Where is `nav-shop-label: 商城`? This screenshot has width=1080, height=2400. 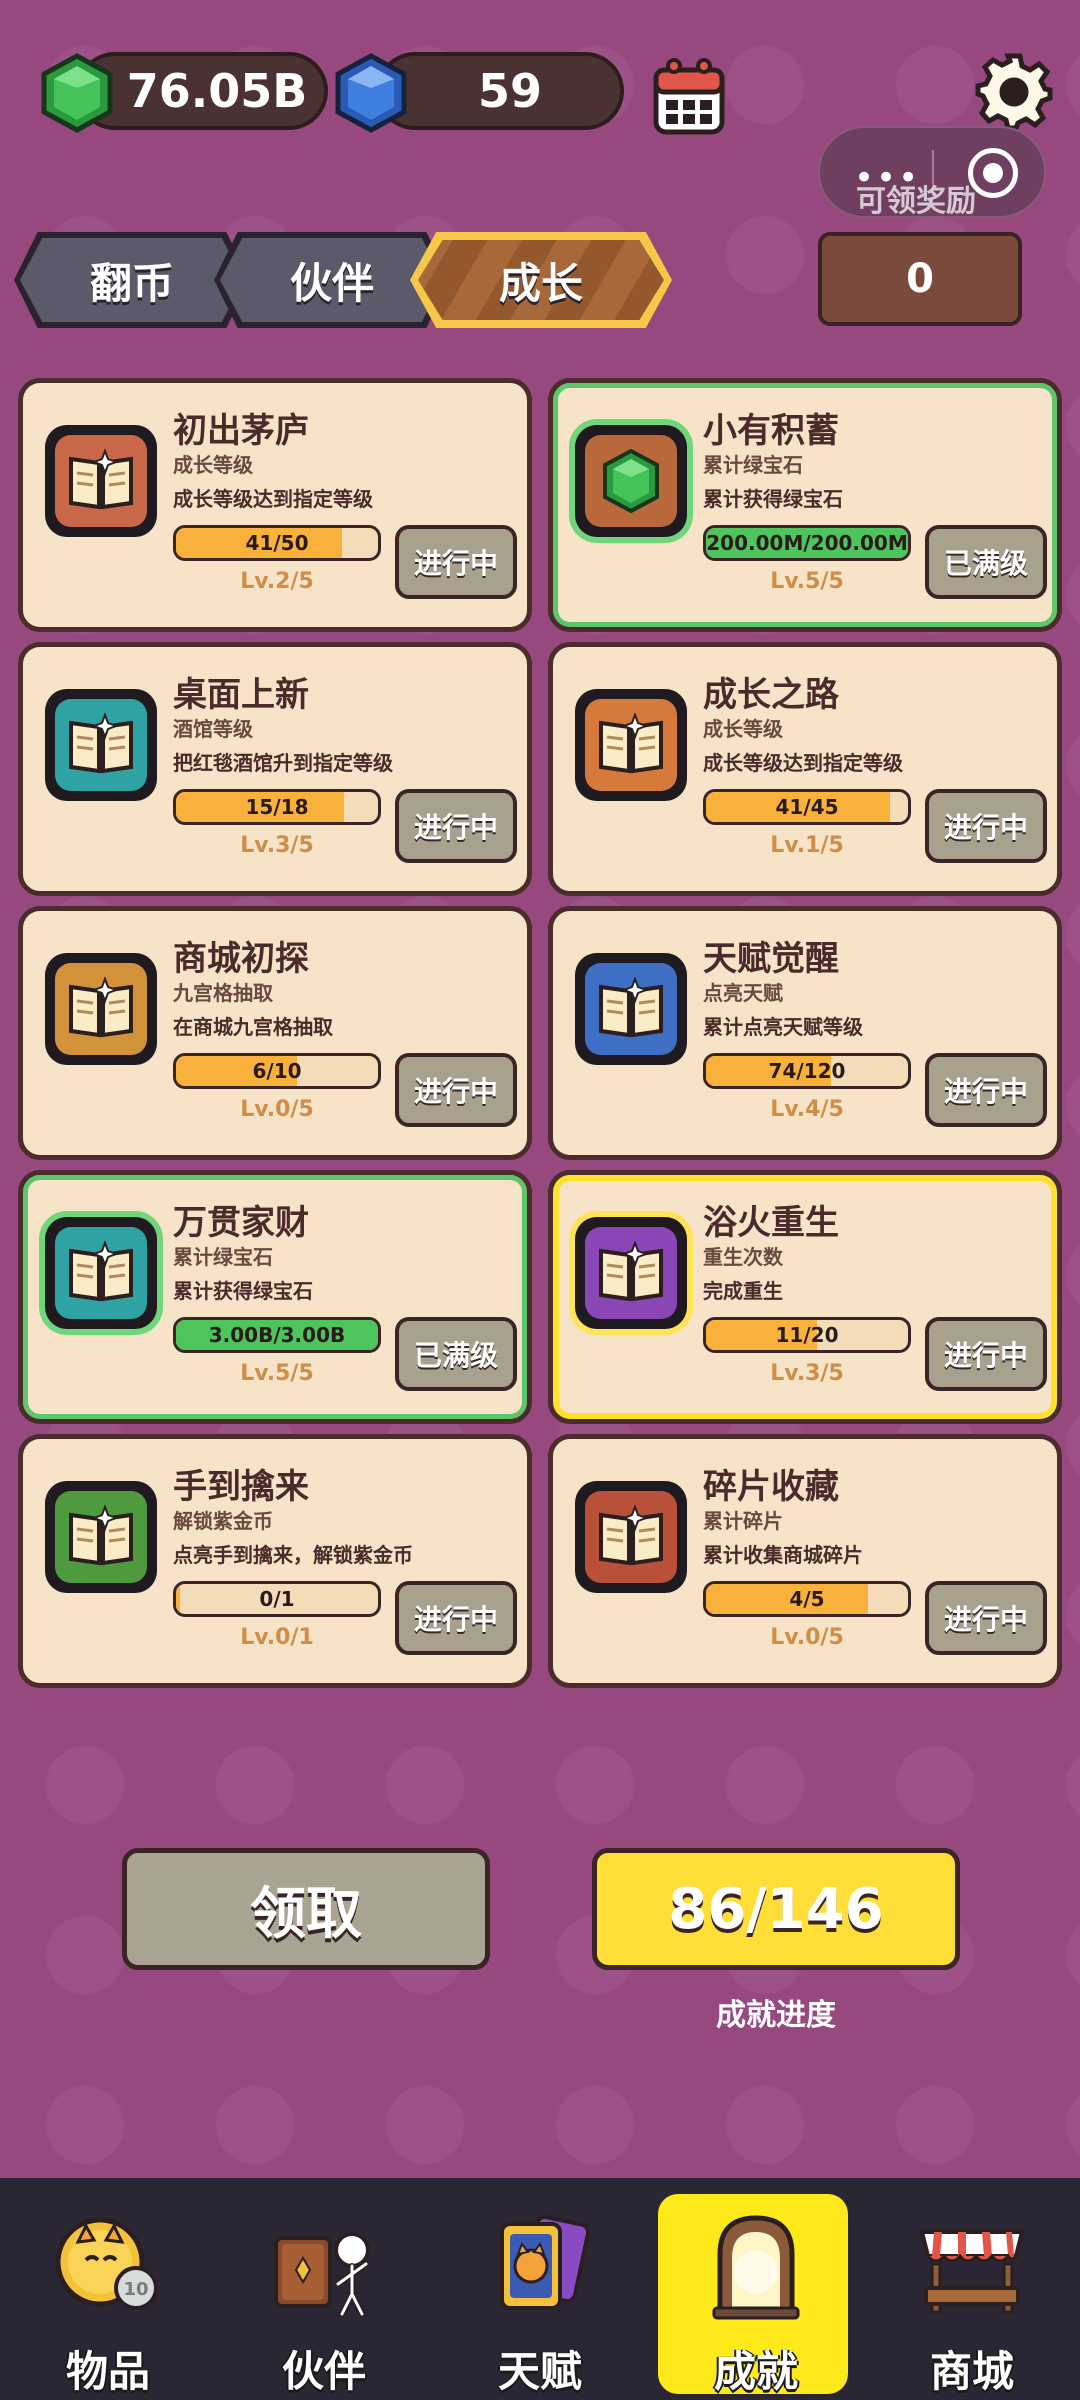 nav-shop-label: 商城 is located at coordinates (971, 2371).